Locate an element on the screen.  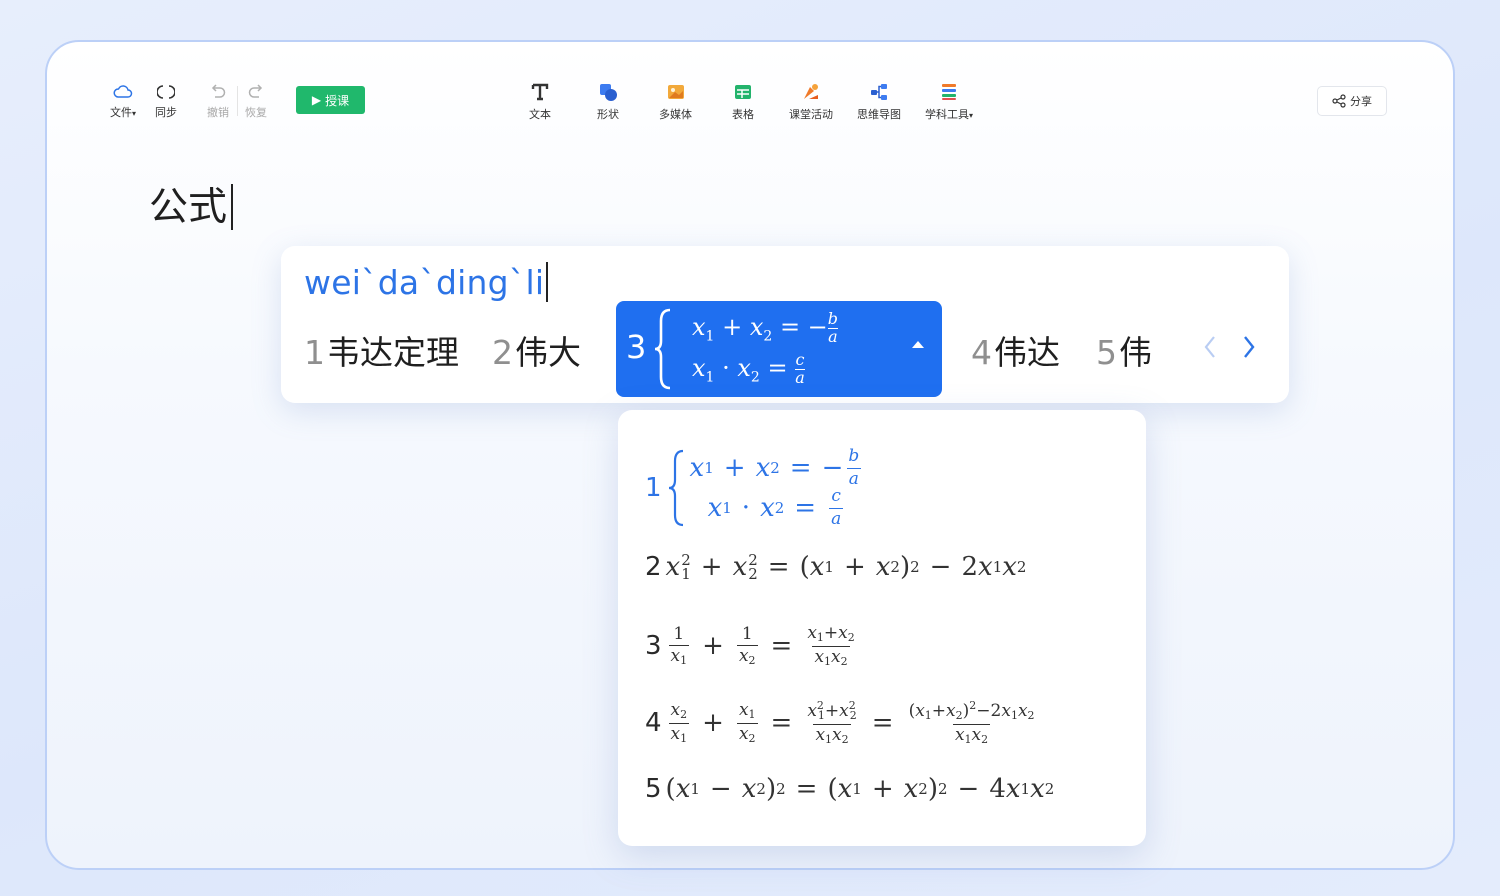
insert-shape-tool: 形状 is located at coordinates (608, 102).